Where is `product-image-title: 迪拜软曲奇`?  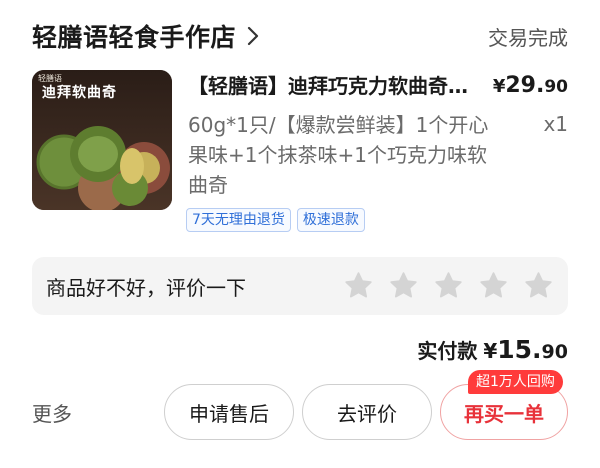
product-image-title: 迪拜软曲奇 is located at coordinates (79, 93).